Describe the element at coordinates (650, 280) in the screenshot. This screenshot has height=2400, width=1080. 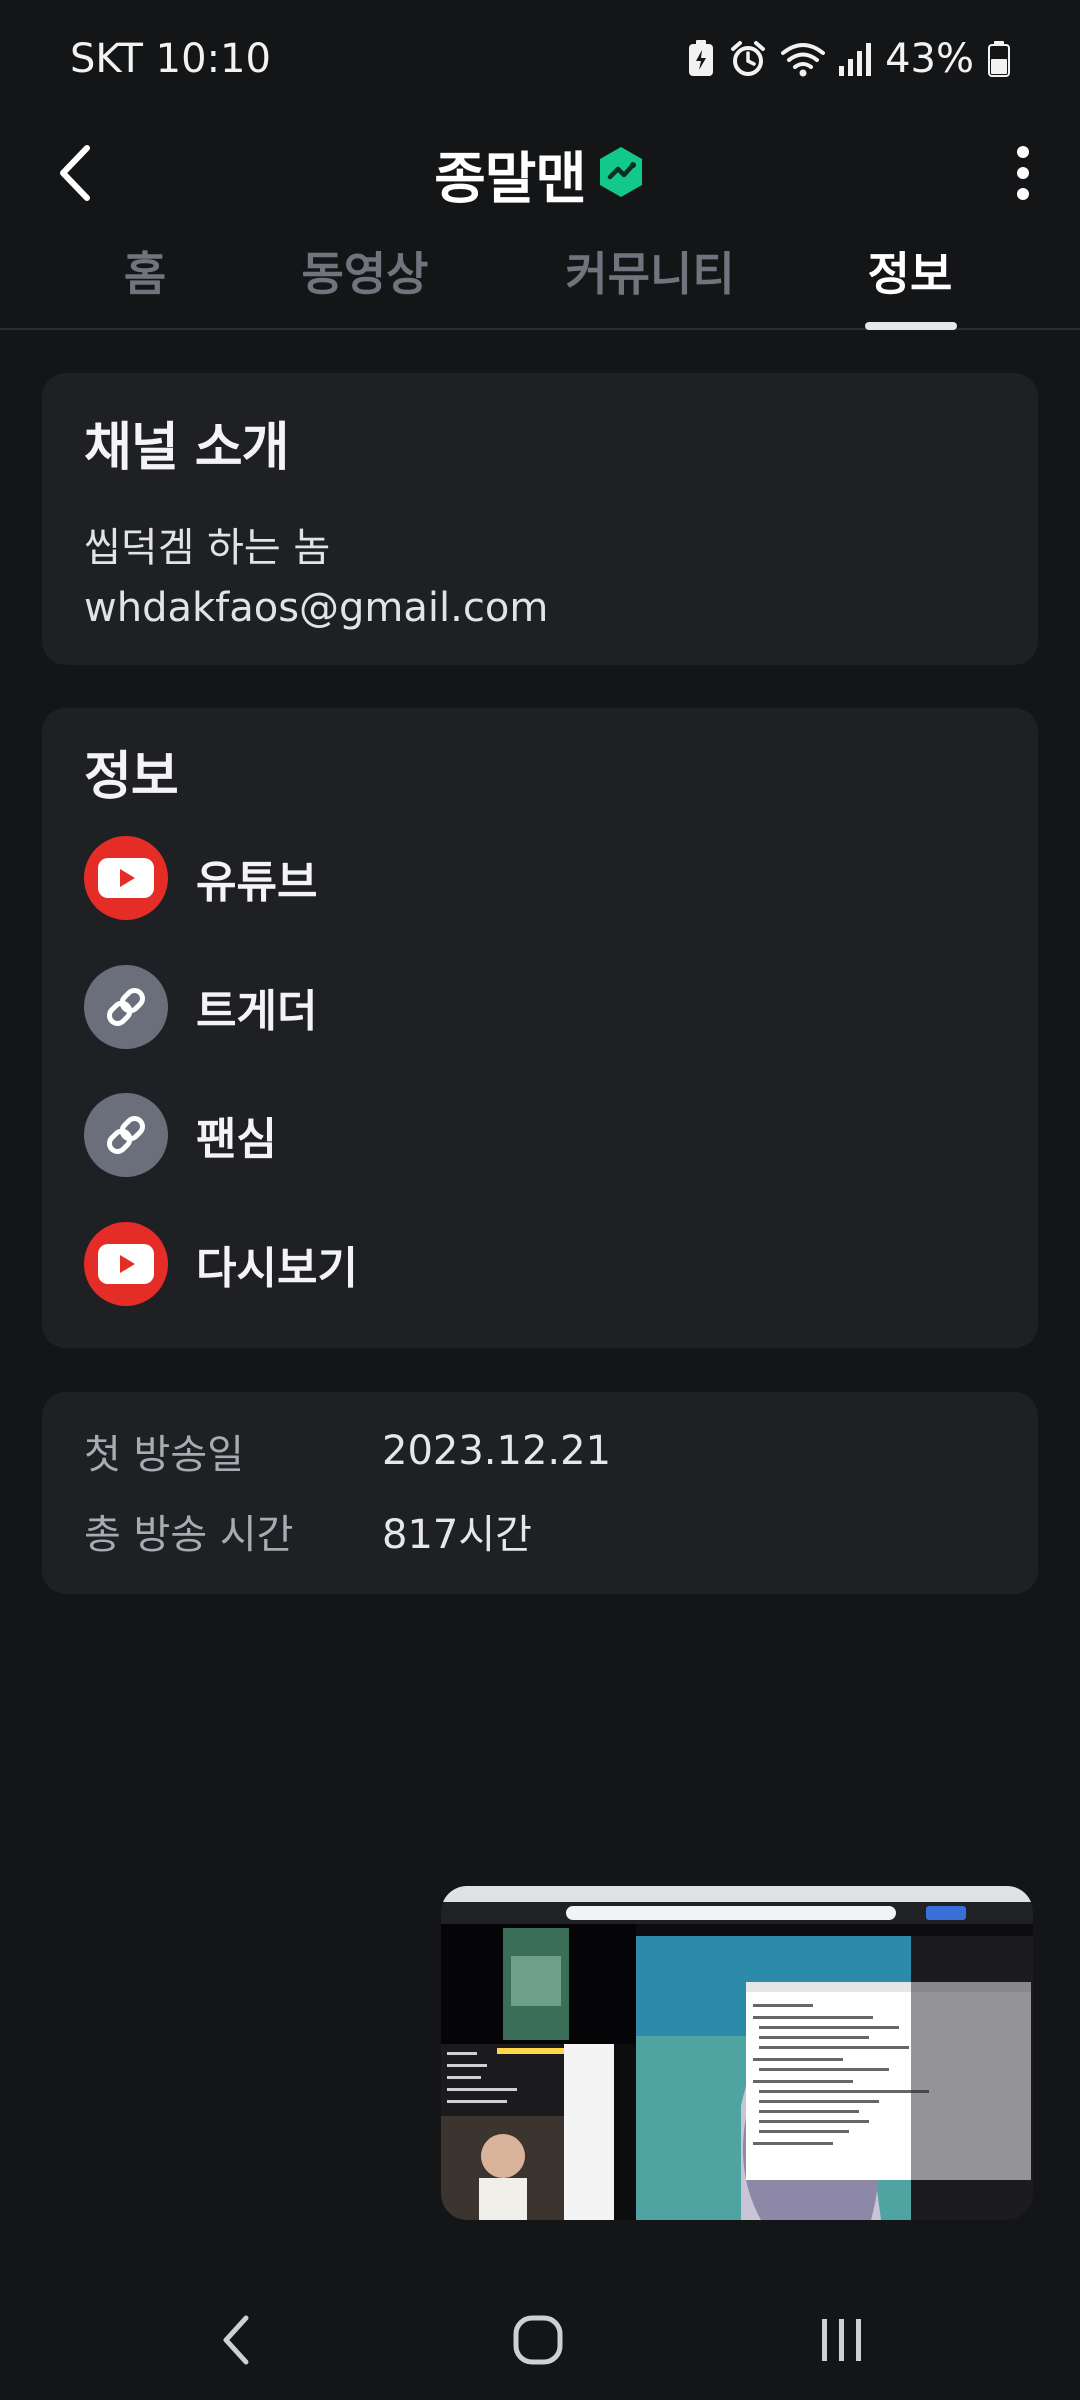
I see `tab-community: 커뮤니티` at that location.